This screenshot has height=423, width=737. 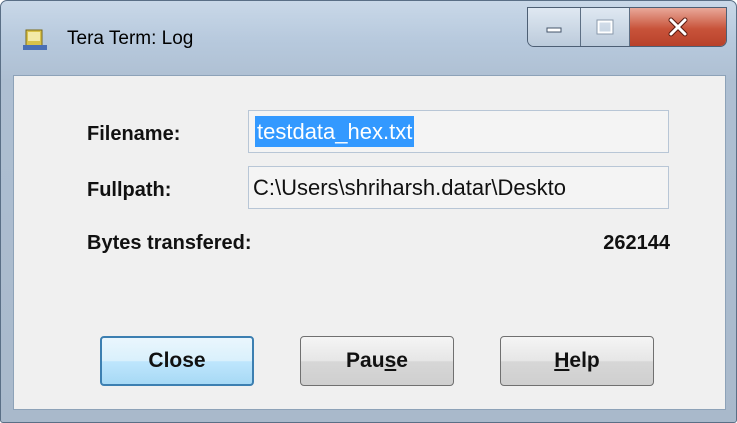 I want to click on fullpath-label: Fullpath:, so click(x=129, y=190).